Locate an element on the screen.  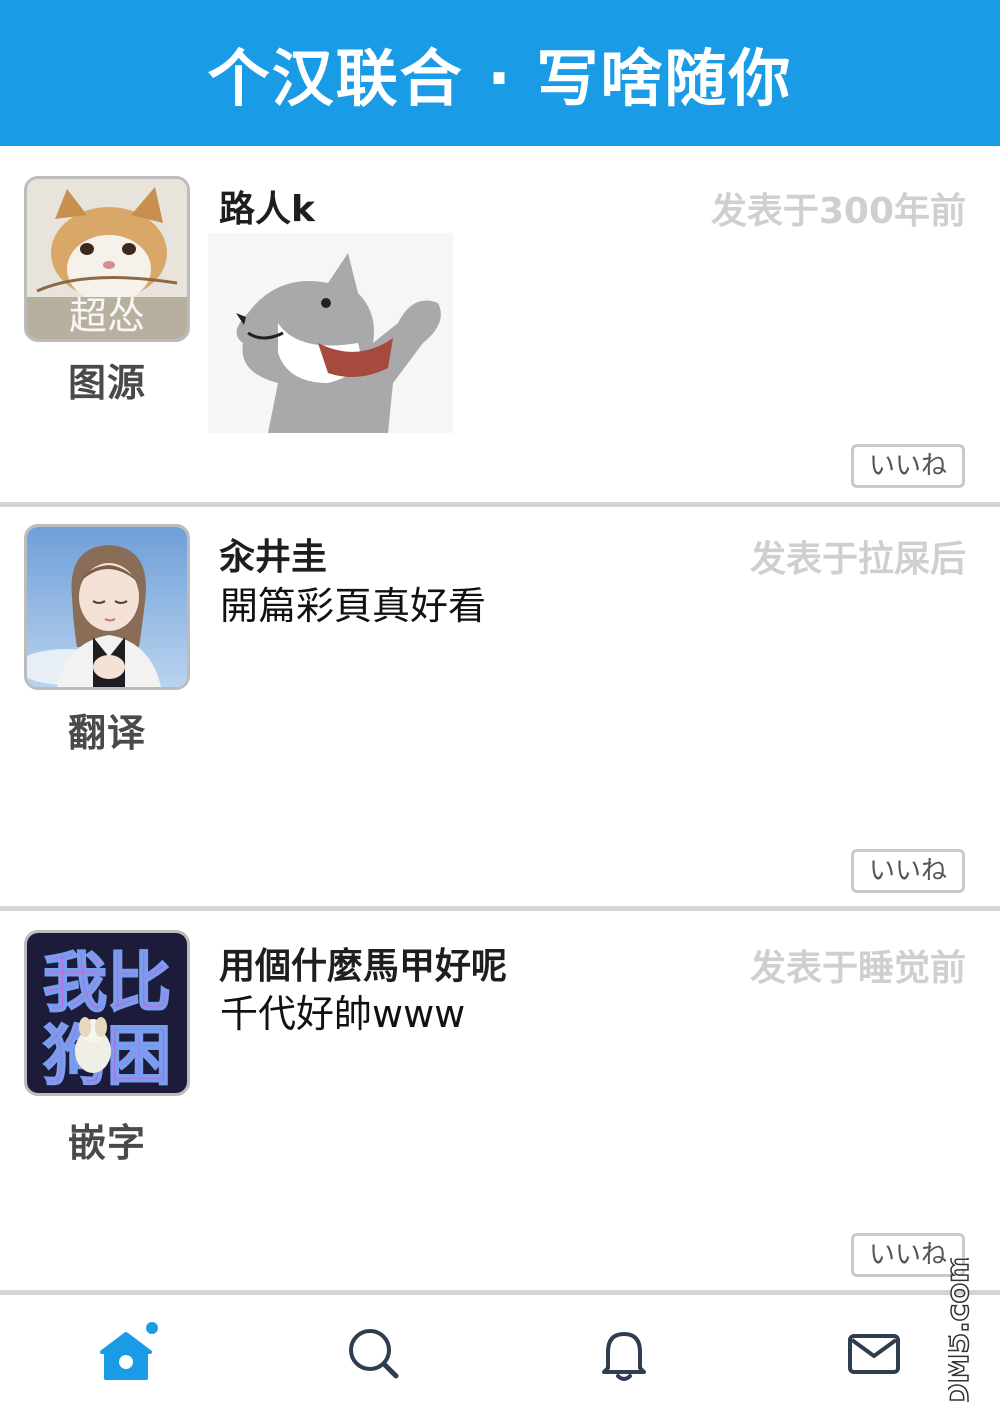
avatar-cat: 超怂 is located at coordinates (107, 259).